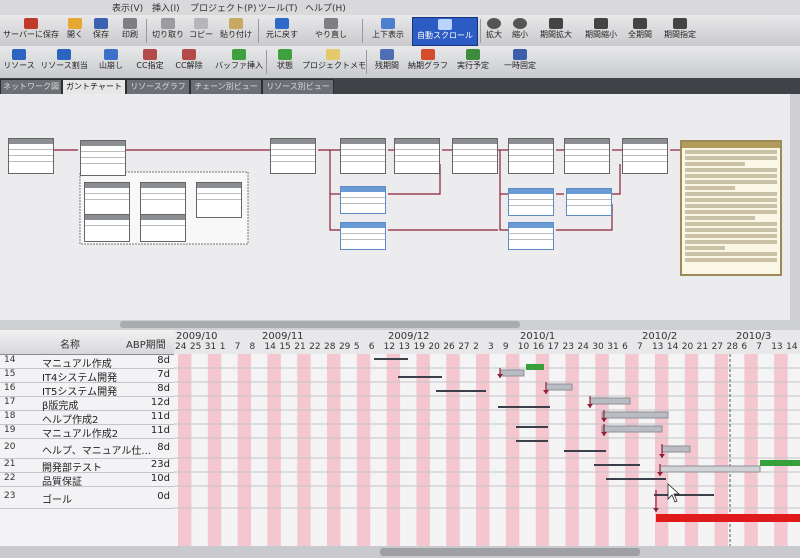 The height and width of the screenshot is (558, 800). What do you see at coordinates (222, 347) in the screenshot?
I see `day-label: 1` at bounding box center [222, 347].